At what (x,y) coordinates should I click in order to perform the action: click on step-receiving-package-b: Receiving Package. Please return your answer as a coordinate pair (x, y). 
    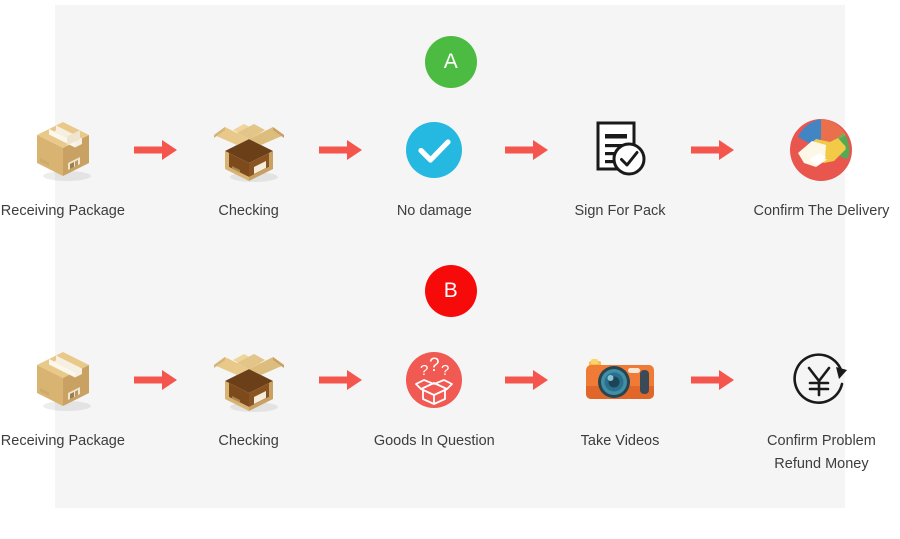
    Looking at the image, I should click on (63, 397).